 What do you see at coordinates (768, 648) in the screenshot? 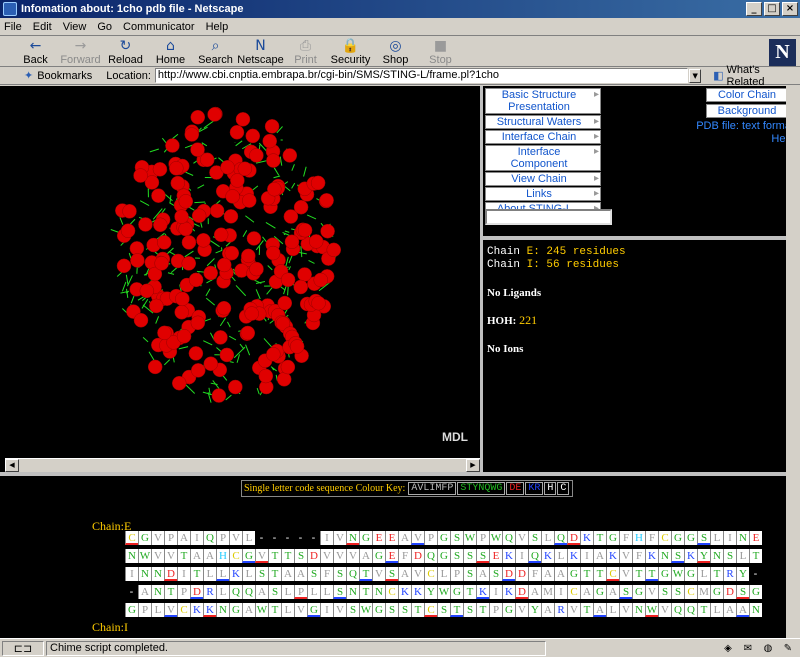
I see `discussion-icon: ◍` at bounding box center [768, 648].